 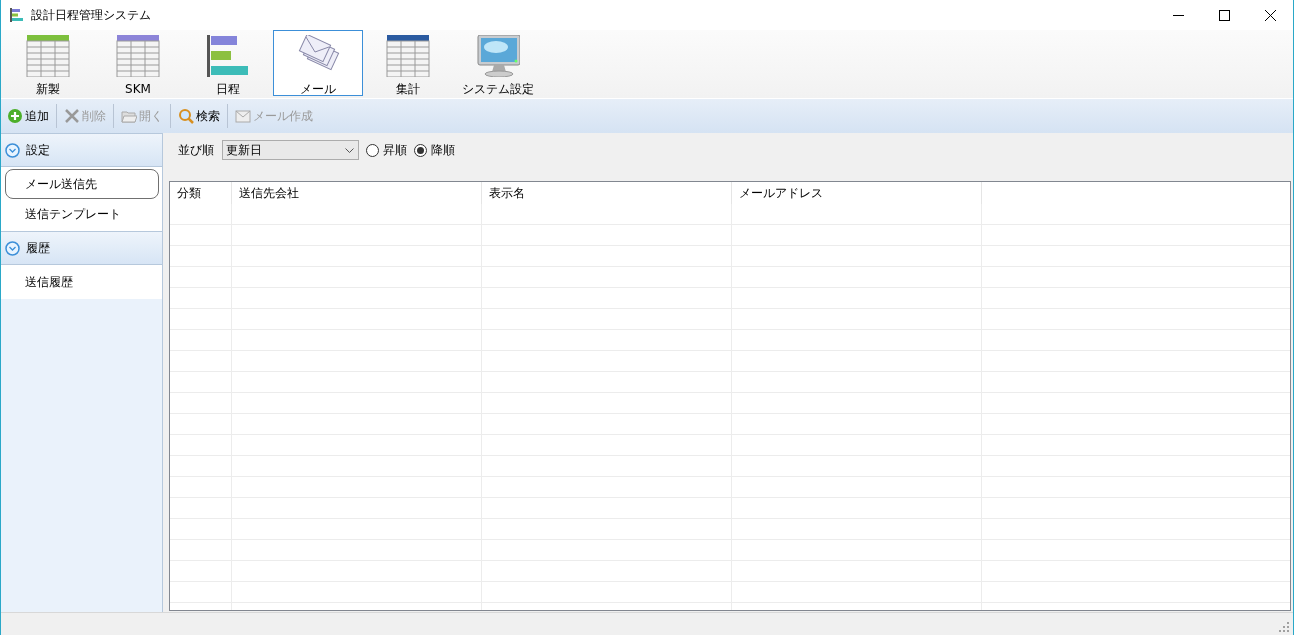 I want to click on cross-icon, so click(x=72, y=116).